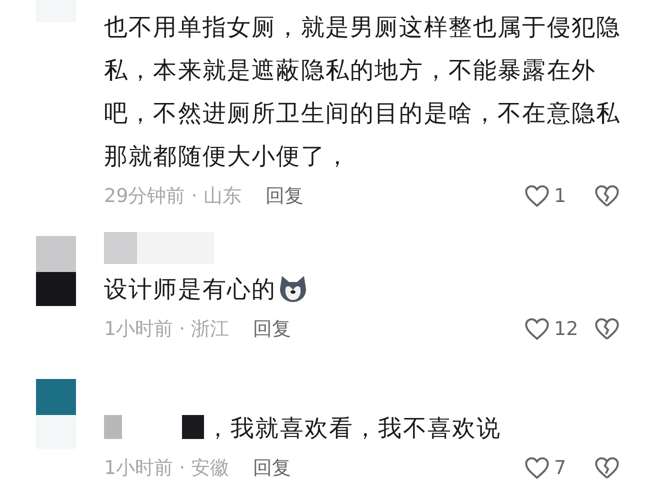 This screenshot has width=650, height=490. Describe the element at coordinates (559, 329) in the screenshot. I see `like-button: 12` at that location.